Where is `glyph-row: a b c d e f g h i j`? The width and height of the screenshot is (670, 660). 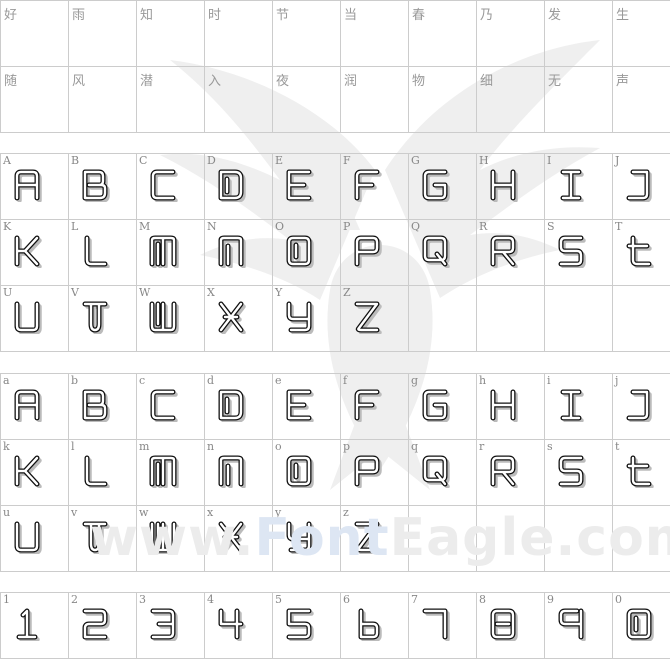
glyph-row: a b c d e f g h i j is located at coordinates (335, 406).